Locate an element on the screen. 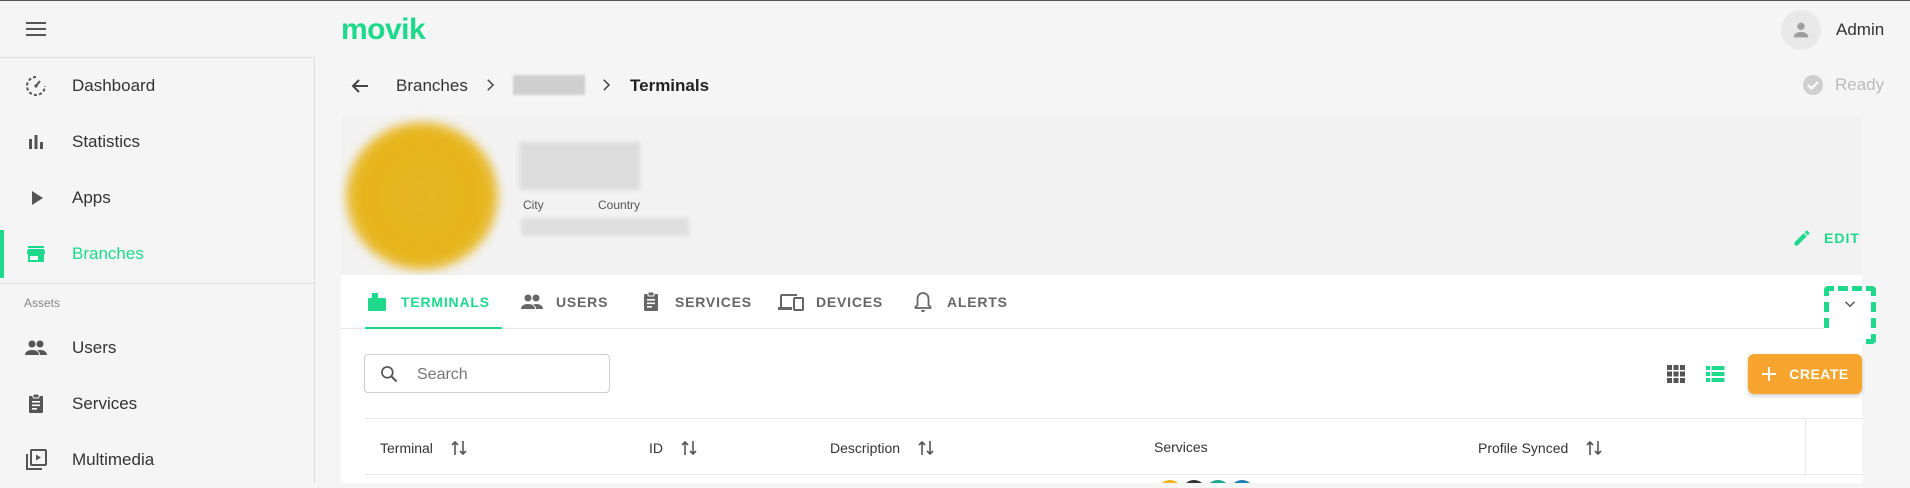 The width and height of the screenshot is (1910, 488). sidebar-item-label: Apps is located at coordinates (91, 197).